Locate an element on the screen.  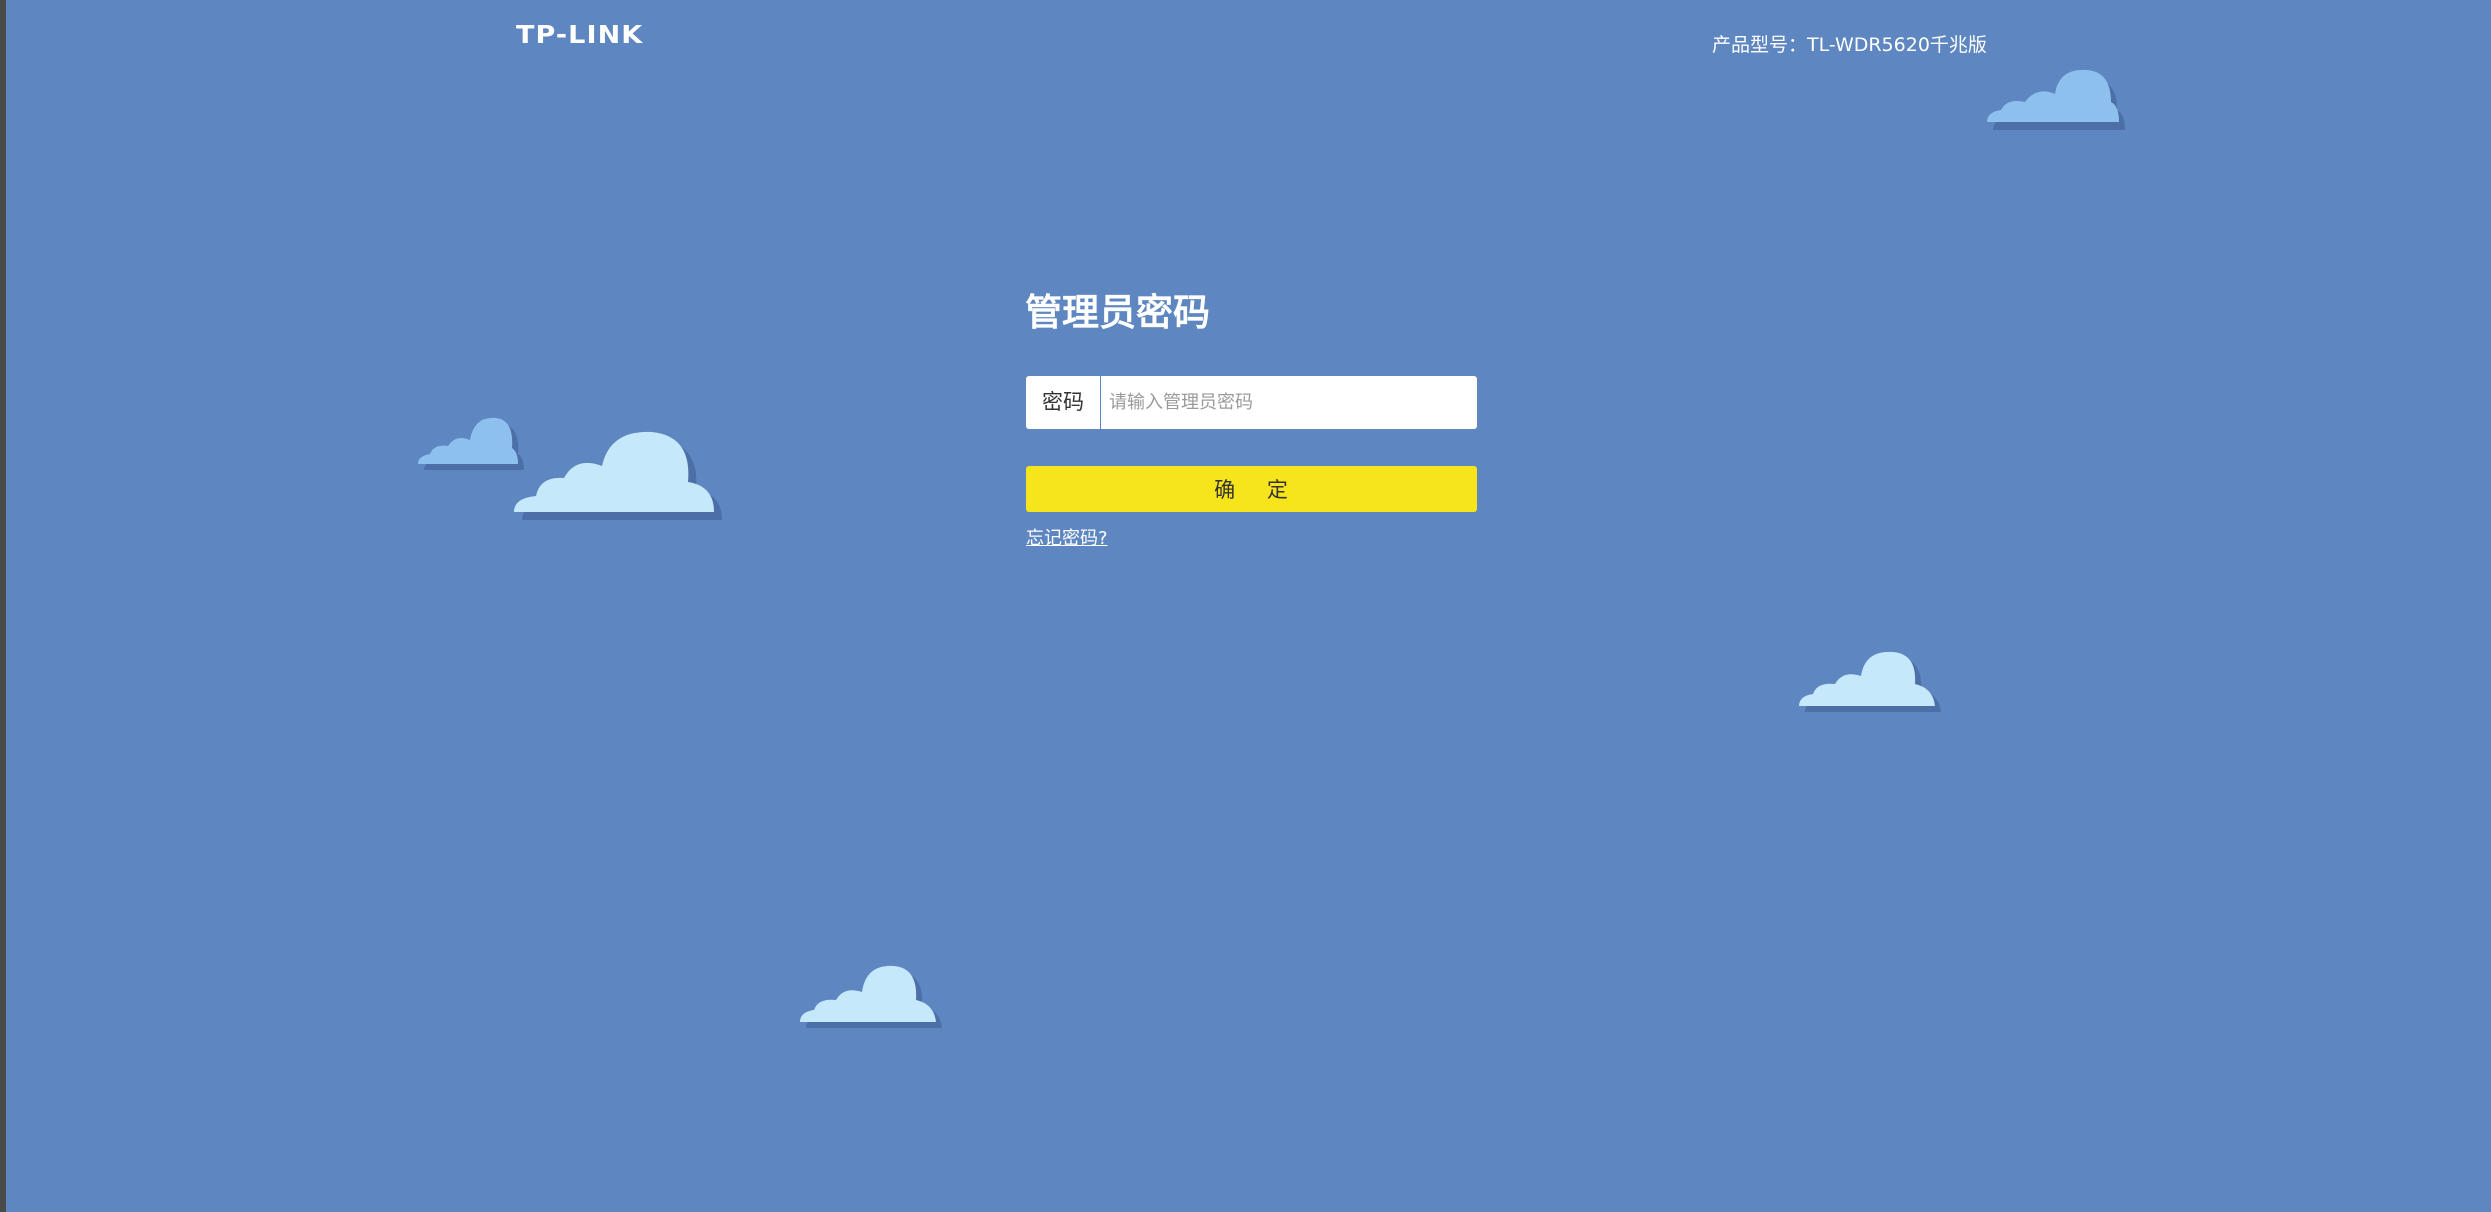
password-field-group: 密码 is located at coordinates (1251, 402).